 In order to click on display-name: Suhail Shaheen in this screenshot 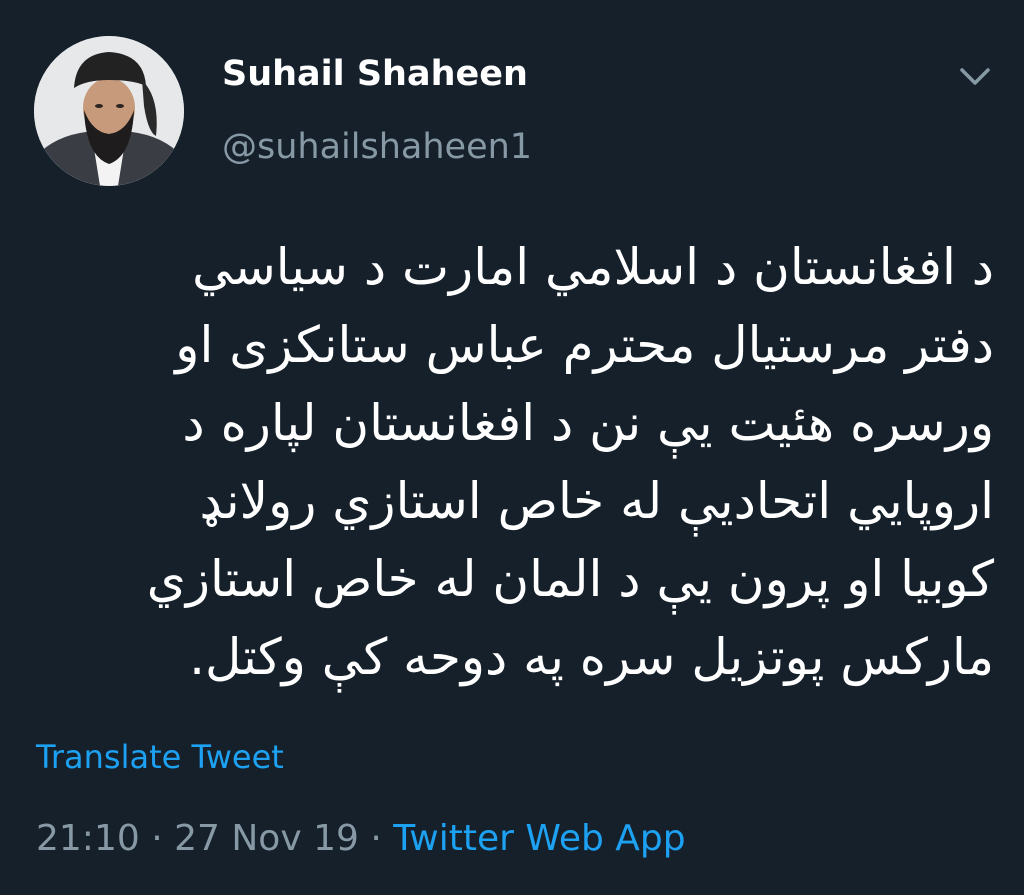, I will do `click(375, 74)`.